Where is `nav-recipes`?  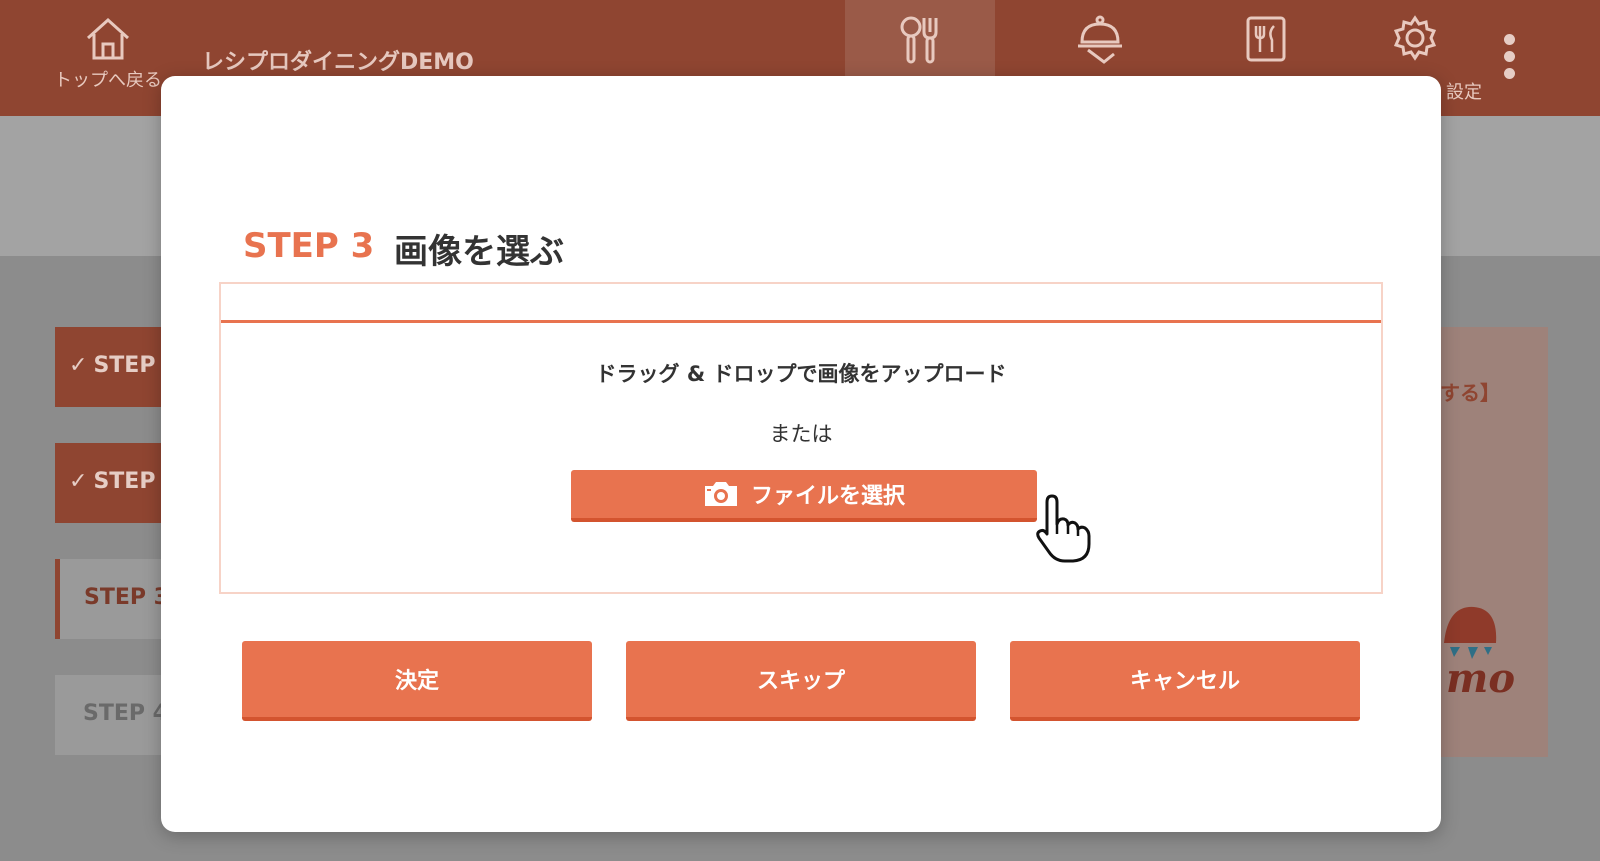 nav-recipes is located at coordinates (920, 38).